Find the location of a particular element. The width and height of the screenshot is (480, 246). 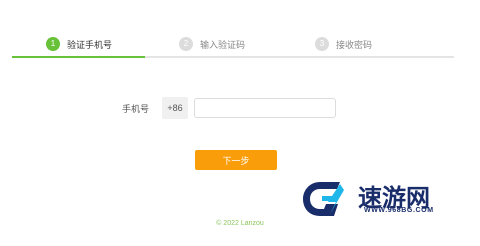

phone-row: 手机号 +86 is located at coordinates (229, 108).